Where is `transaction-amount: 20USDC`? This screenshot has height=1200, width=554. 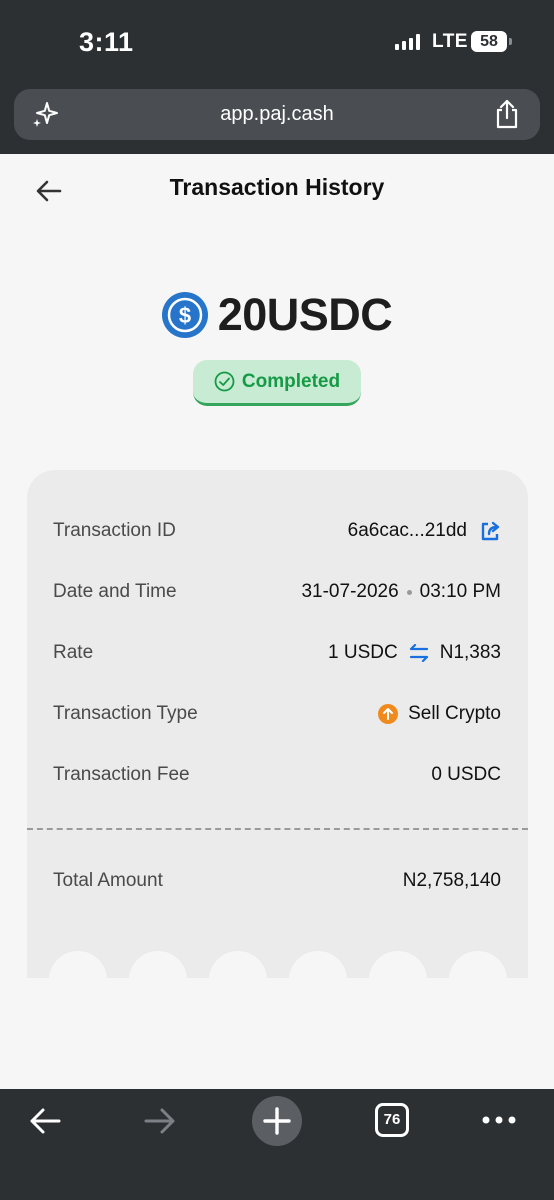 transaction-amount: 20USDC is located at coordinates (305, 314).